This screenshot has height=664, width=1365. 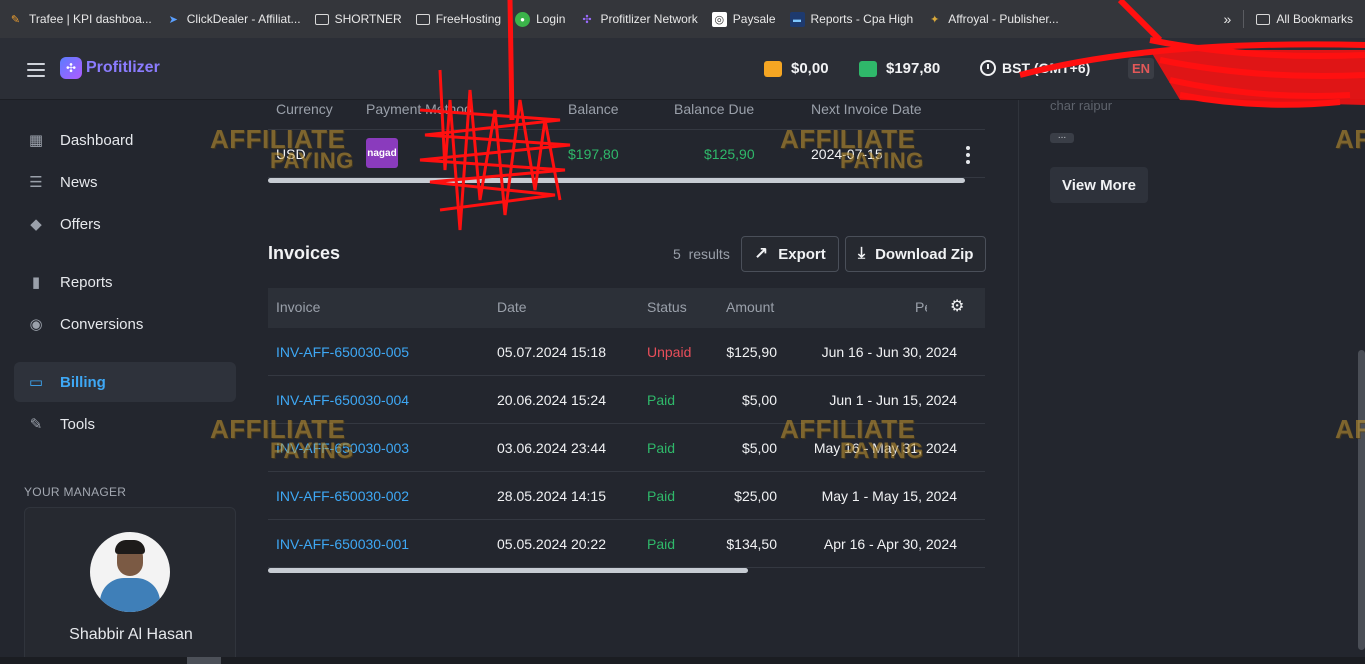 What do you see at coordinates (593, 109) in the screenshot?
I see `col-balance: Balance` at bounding box center [593, 109].